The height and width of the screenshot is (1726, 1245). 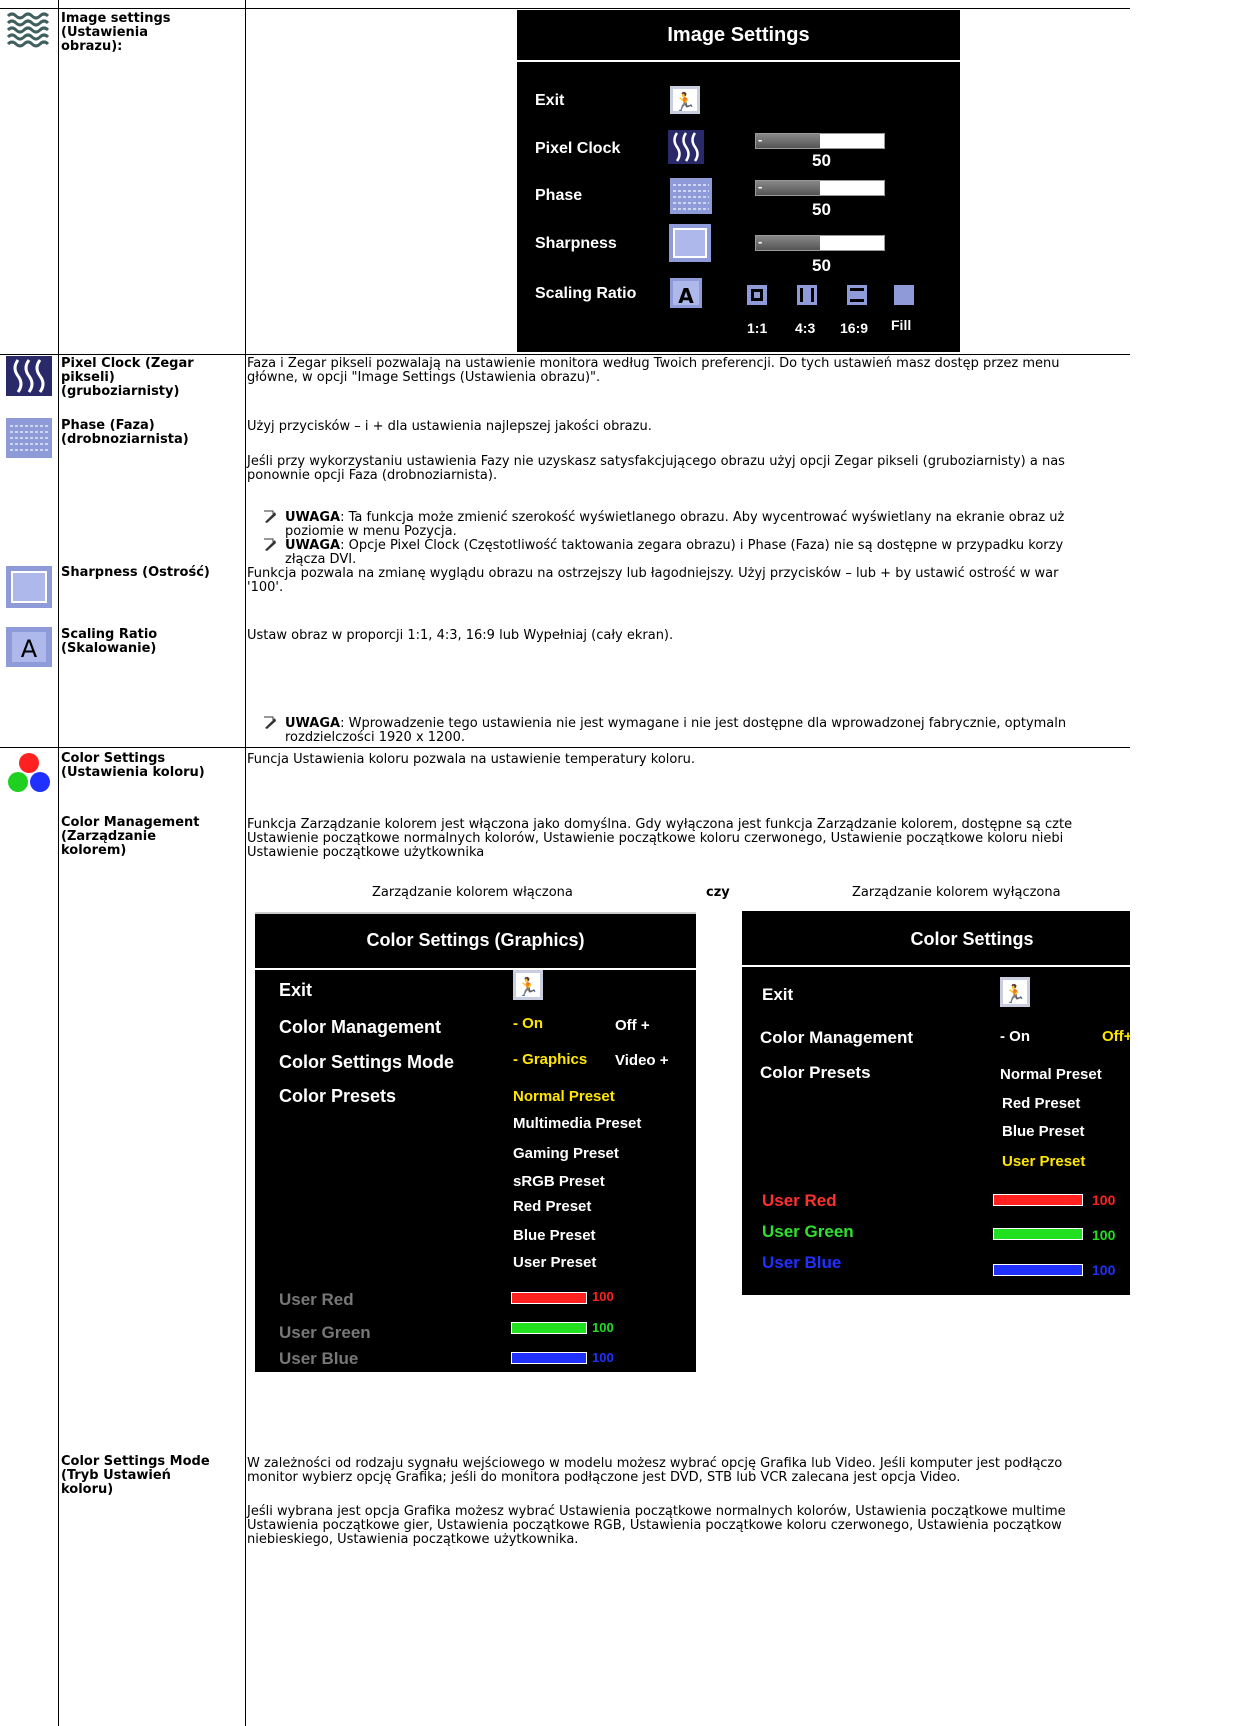 What do you see at coordinates (686, 147) in the screenshot?
I see `pixel-clock-icon` at bounding box center [686, 147].